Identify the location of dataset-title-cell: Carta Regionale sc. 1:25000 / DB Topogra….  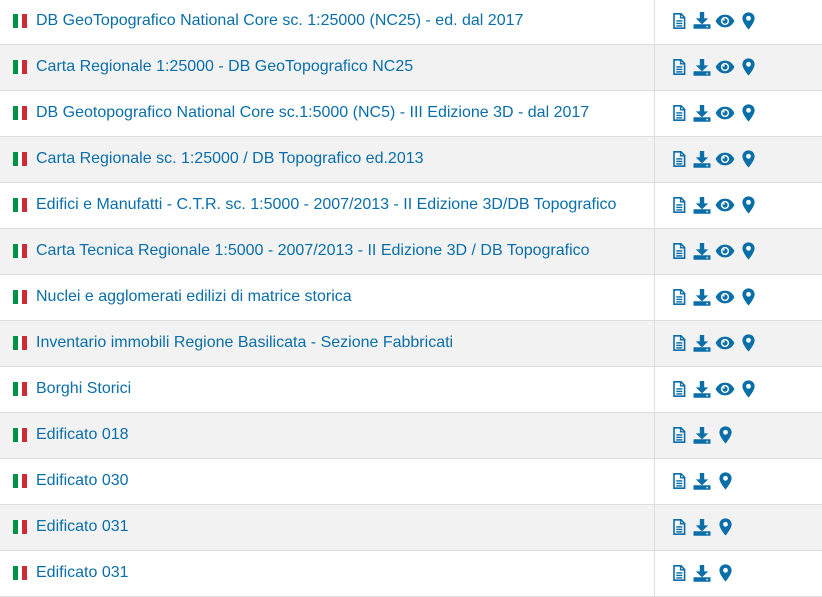
(327, 159).